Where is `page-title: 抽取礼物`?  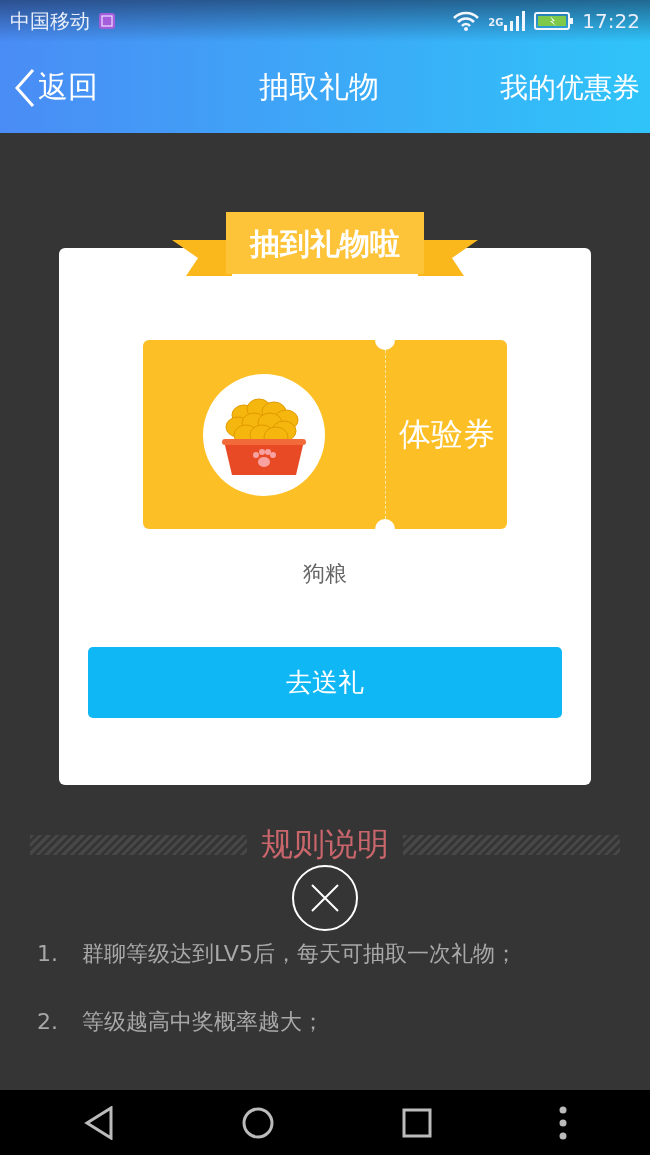 page-title: 抽取礼物 is located at coordinates (319, 87).